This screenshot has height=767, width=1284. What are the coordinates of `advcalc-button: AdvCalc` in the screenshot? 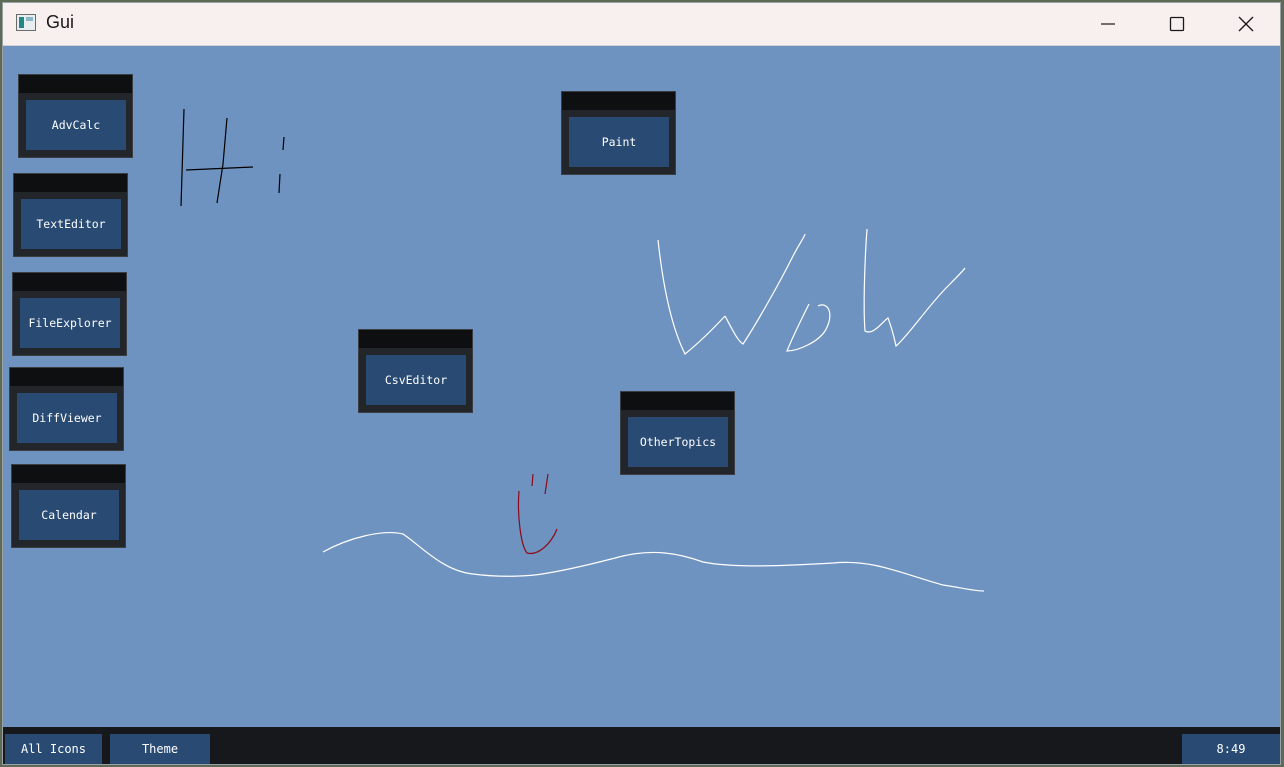 It's located at (76, 125).